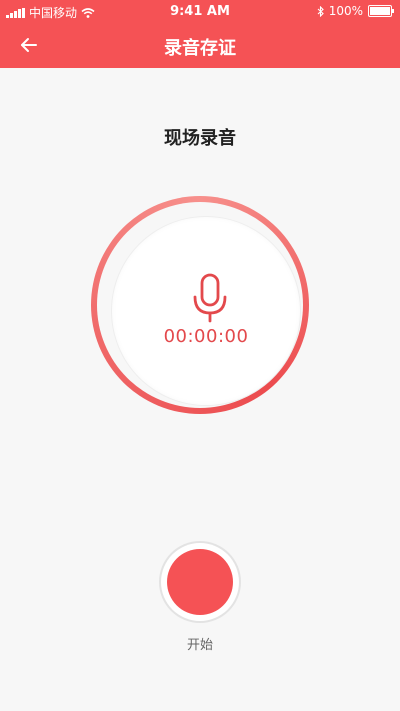  Describe the element at coordinates (320, 11) in the screenshot. I see `bluetooth-icon` at that location.